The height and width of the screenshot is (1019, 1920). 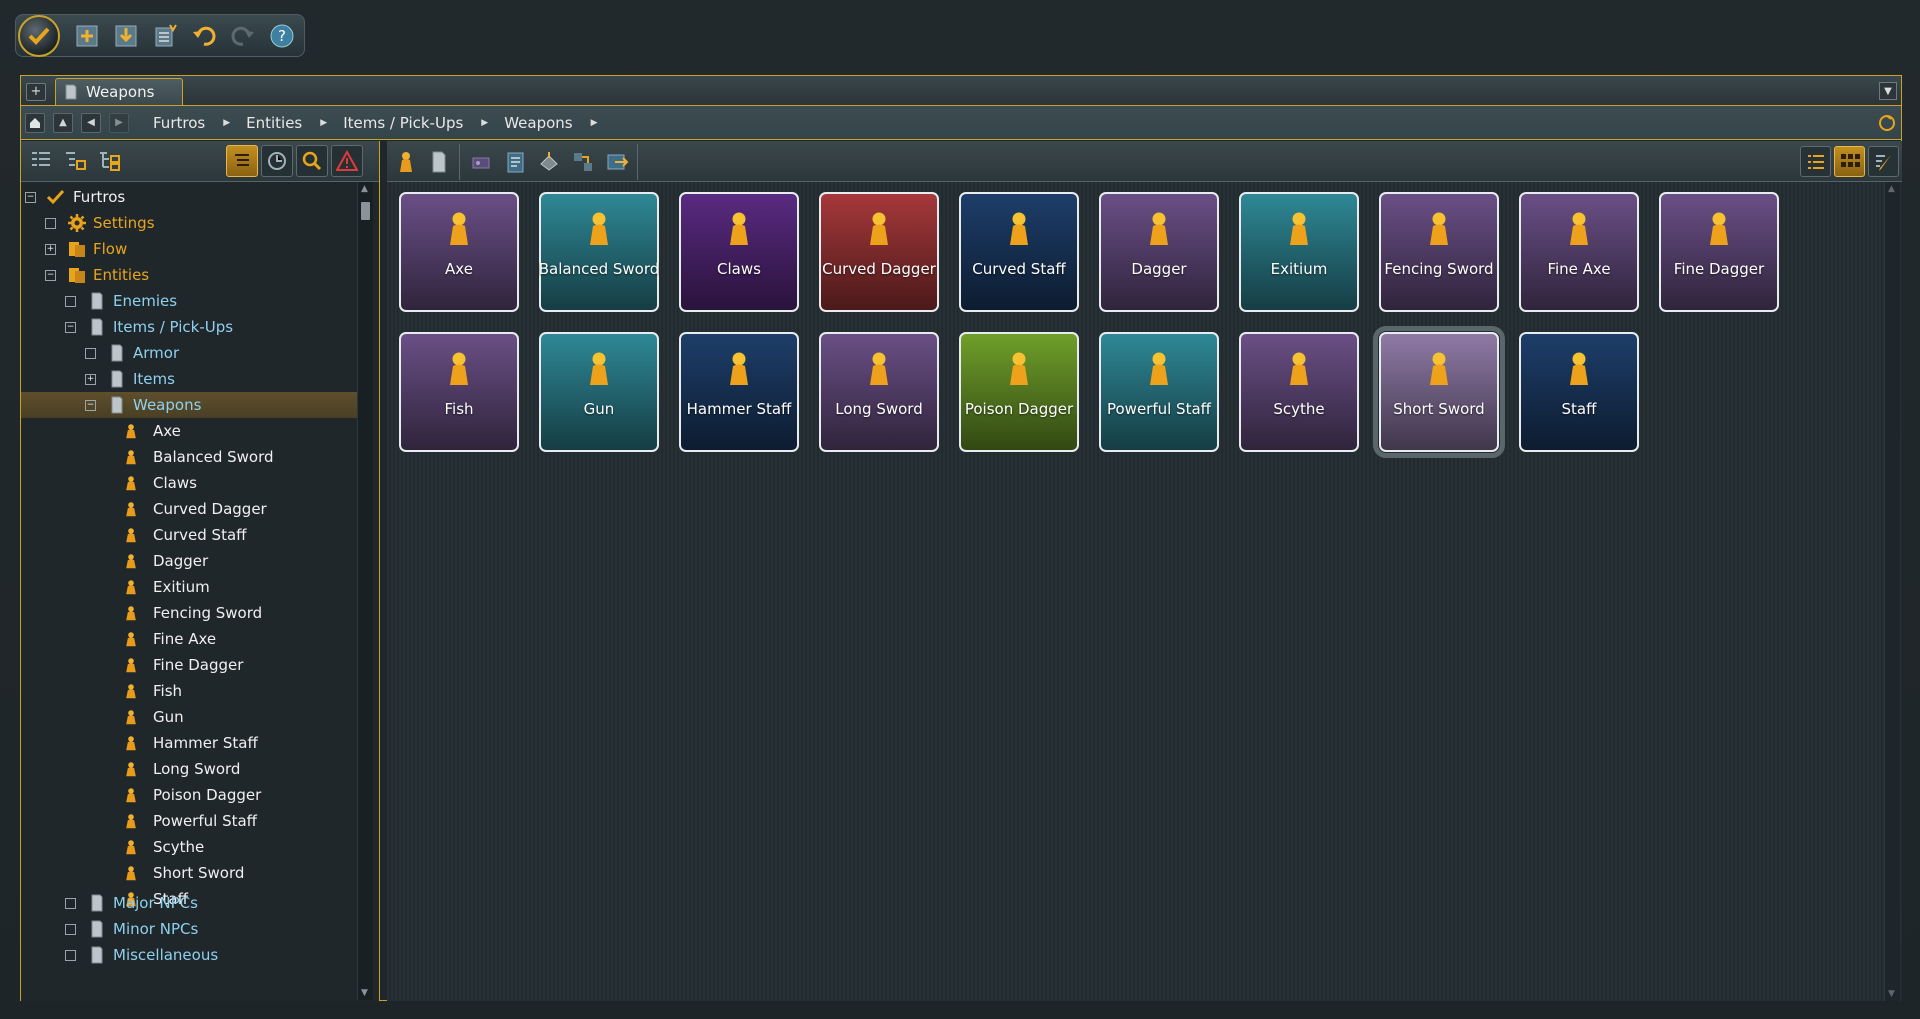 I want to click on tree-node-weapon: Dagger, so click(x=191, y=561).